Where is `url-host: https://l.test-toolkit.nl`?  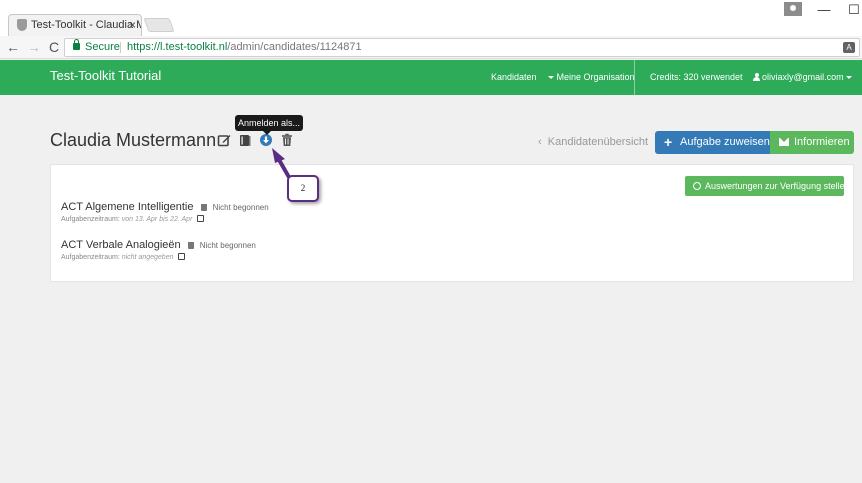 url-host: https://l.test-toolkit.nl is located at coordinates (177, 47).